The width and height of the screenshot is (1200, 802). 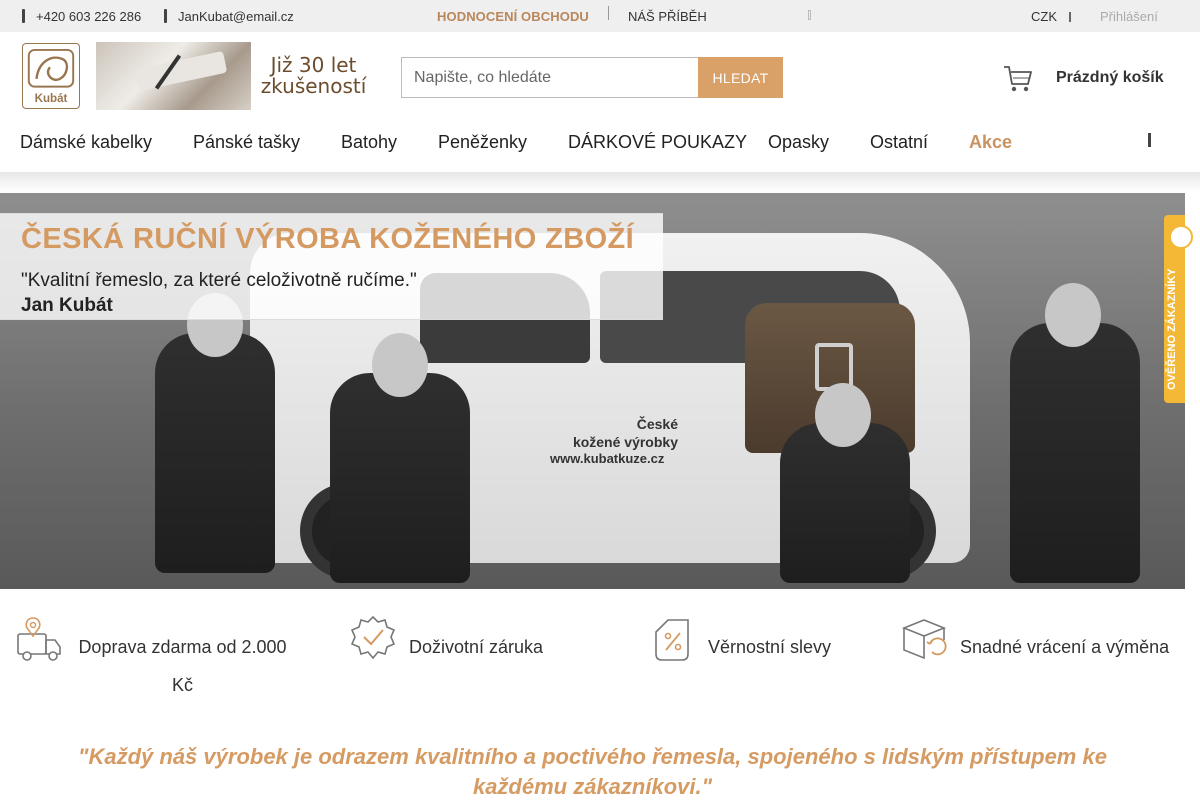 I want to click on chevron-down-icon, so click(x=1071, y=16).